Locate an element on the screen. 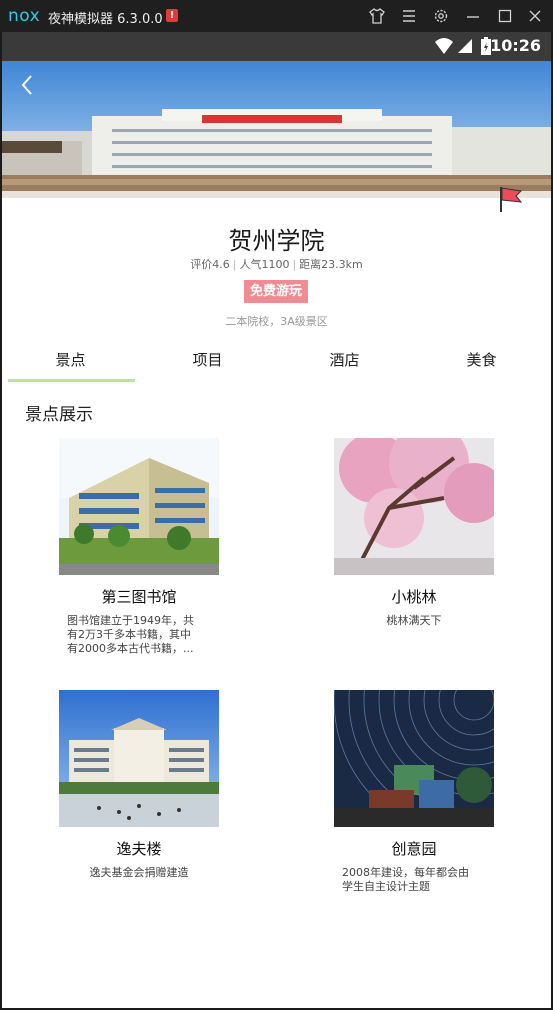 This screenshot has height=1010, width=553. wifi-icon is located at coordinates (444, 48).